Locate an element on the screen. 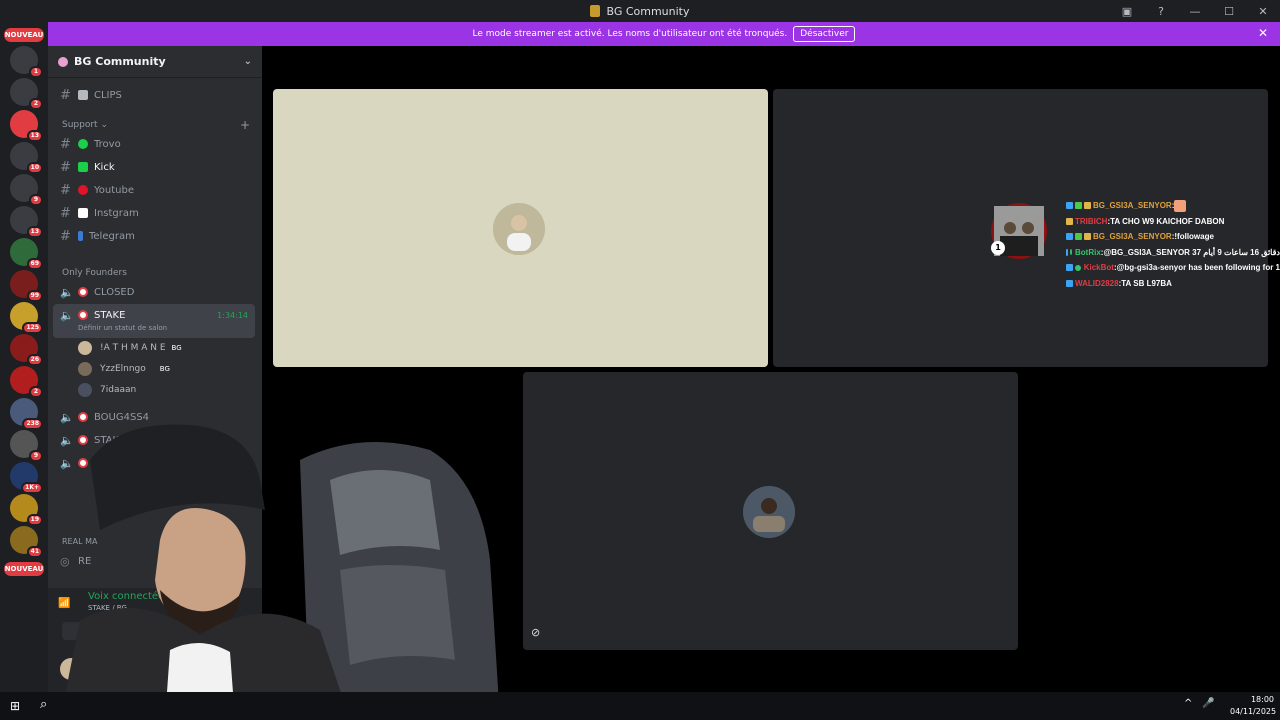  channel-label: RE is located at coordinates (85, 561).